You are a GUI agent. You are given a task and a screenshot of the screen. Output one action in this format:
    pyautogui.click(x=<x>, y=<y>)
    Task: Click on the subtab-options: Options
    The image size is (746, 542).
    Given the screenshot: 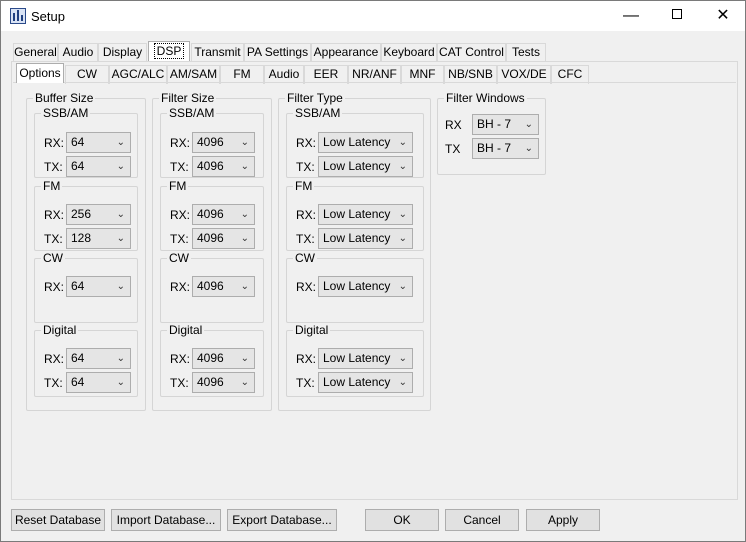 What is the action you would take?
    pyautogui.click(x=40, y=73)
    